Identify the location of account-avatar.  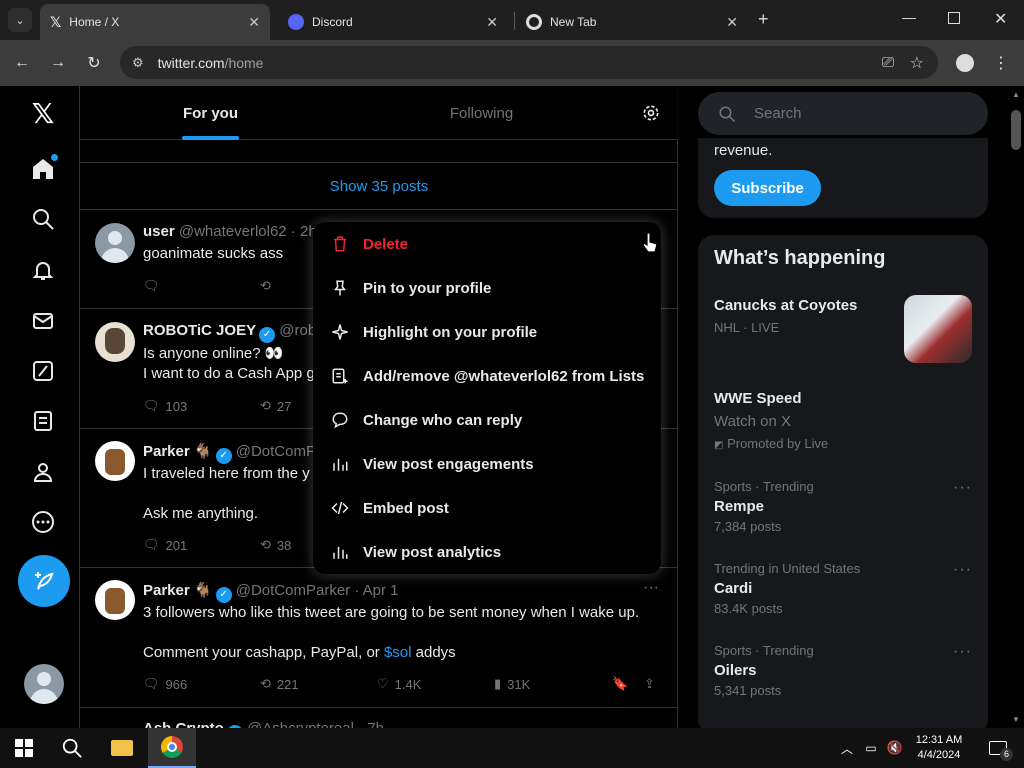
(44, 684).